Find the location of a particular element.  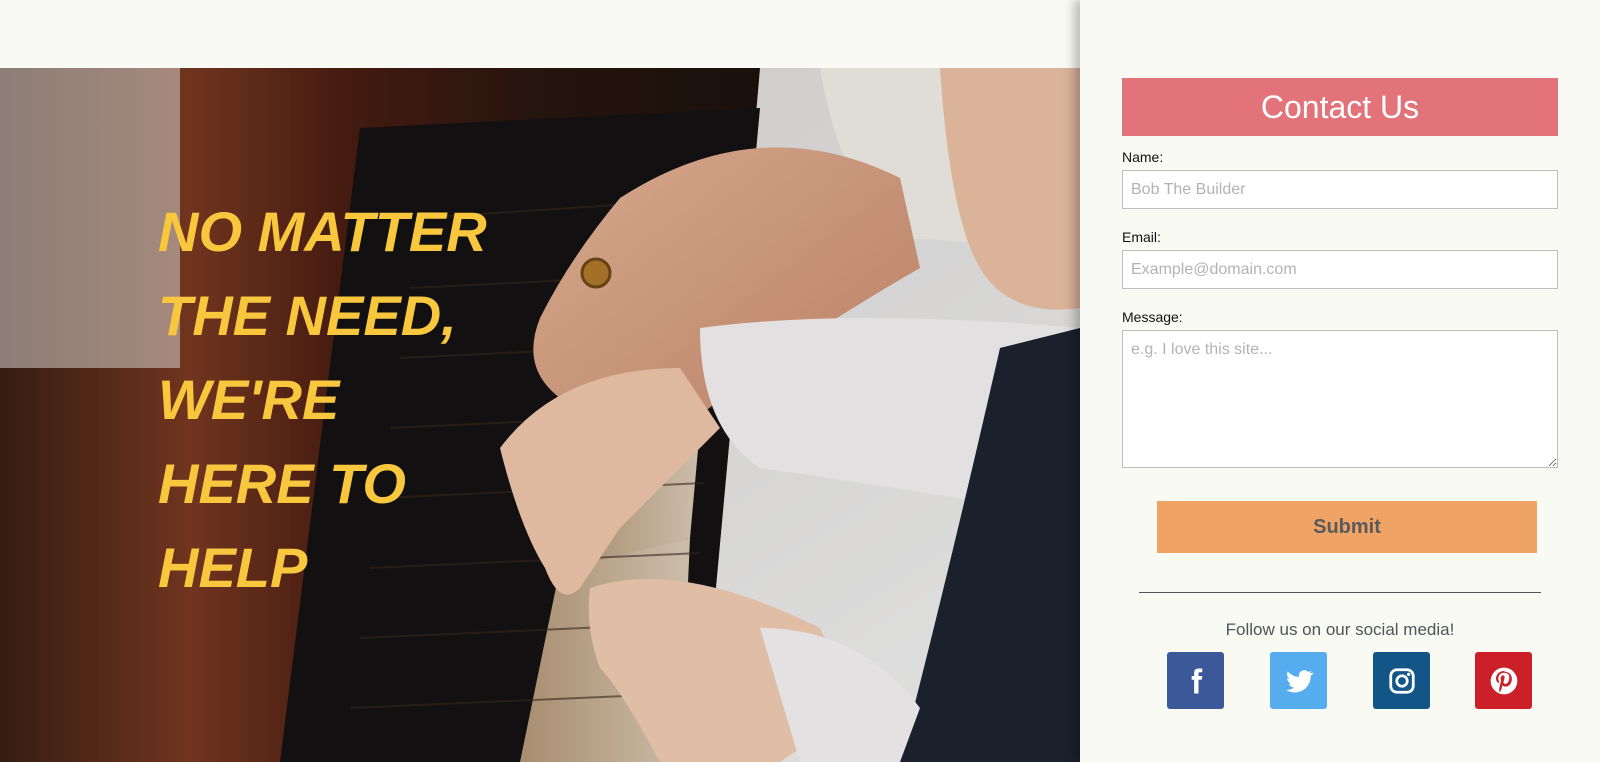

pinterest-icon is located at coordinates (1503, 680).